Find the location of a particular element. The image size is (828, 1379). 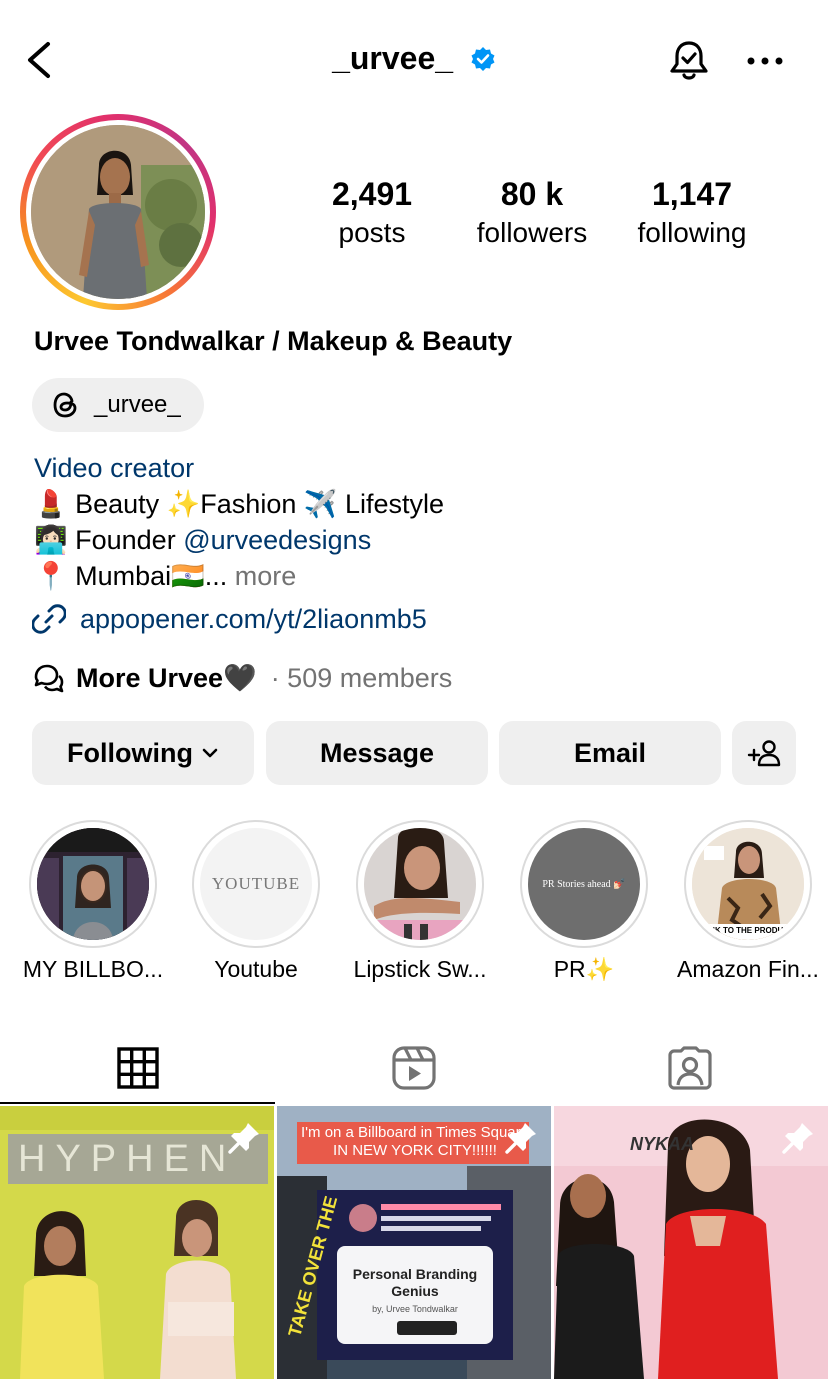

profile-external-link: appopener.com/yt/2liaonmb5 is located at coordinates (229, 619).